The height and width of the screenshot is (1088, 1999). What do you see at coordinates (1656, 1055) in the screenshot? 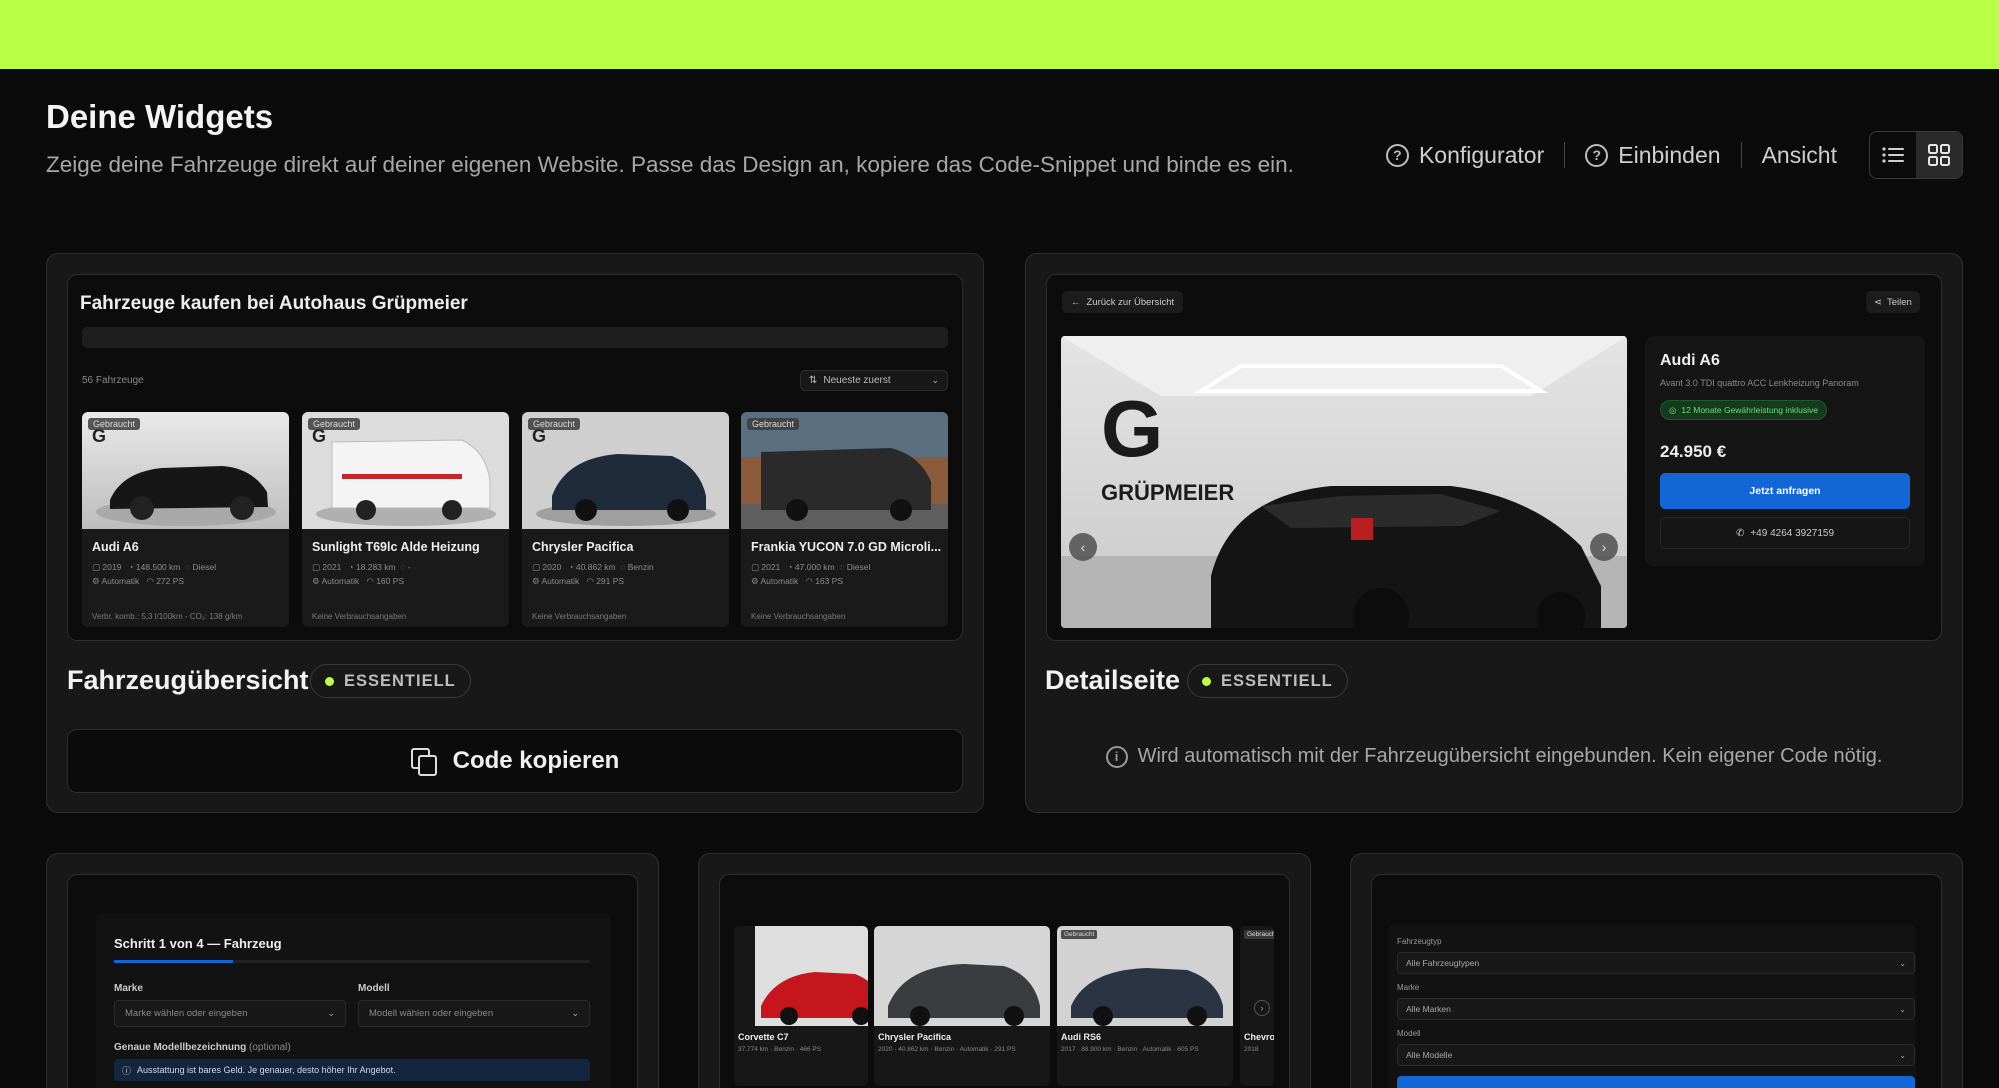
I see `model-select: Alle Modelle ⌄` at bounding box center [1656, 1055].